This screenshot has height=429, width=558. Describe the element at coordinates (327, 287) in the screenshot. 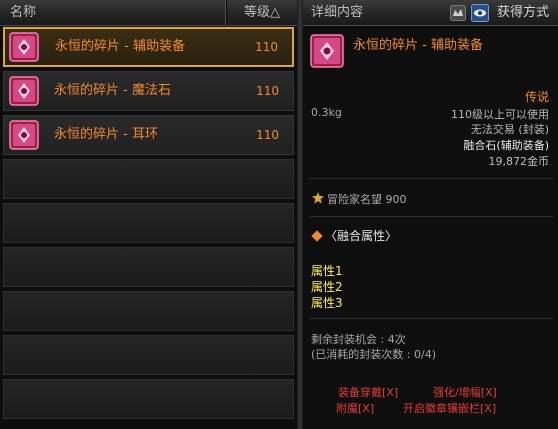

I see `attribute-line: 属性2` at that location.